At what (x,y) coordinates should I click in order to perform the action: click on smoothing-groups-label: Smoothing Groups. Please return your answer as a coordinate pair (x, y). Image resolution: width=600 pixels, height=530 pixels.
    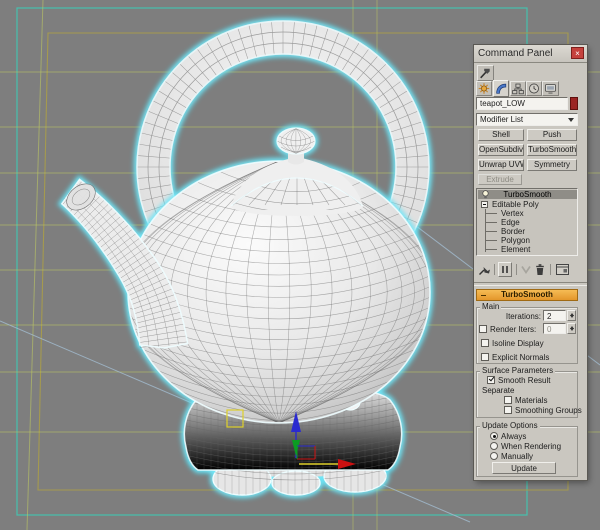
    Looking at the image, I should click on (548, 410).